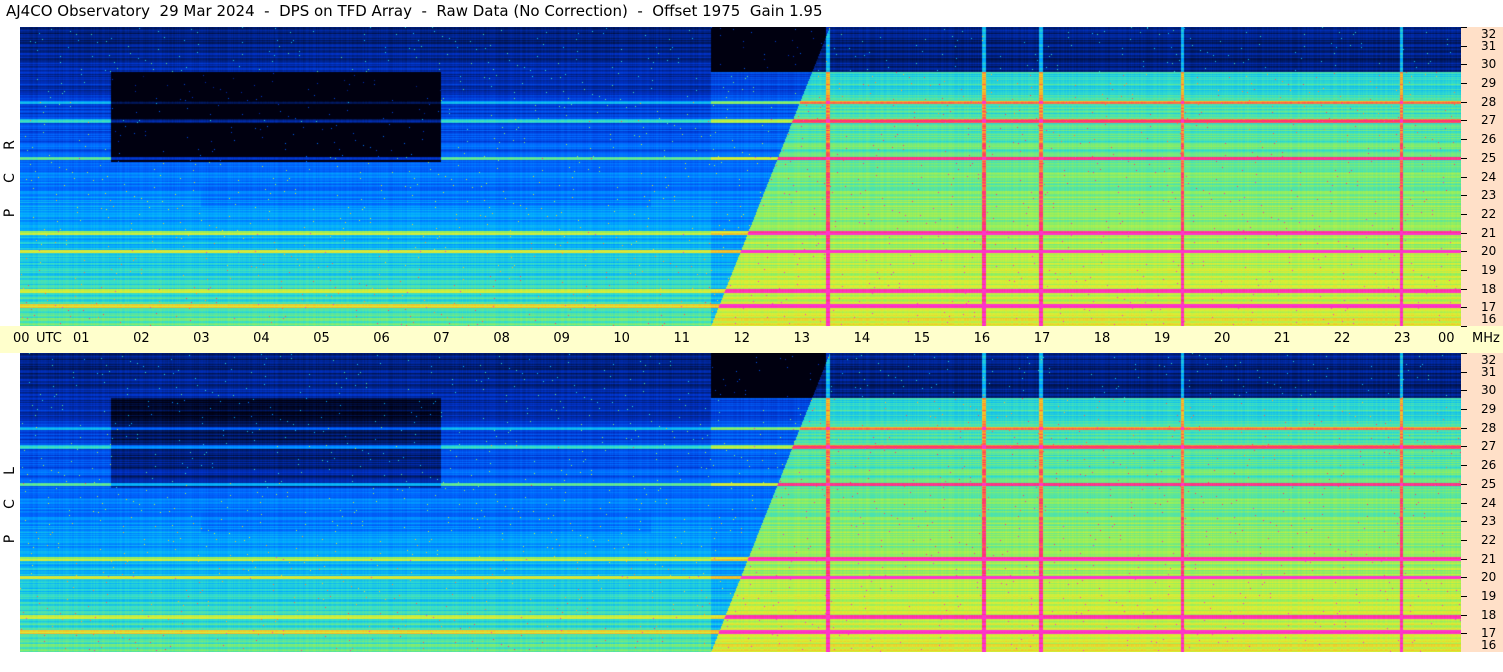  Describe the element at coordinates (742, 338) in the screenshot. I see `time-tick-label: 12` at that location.